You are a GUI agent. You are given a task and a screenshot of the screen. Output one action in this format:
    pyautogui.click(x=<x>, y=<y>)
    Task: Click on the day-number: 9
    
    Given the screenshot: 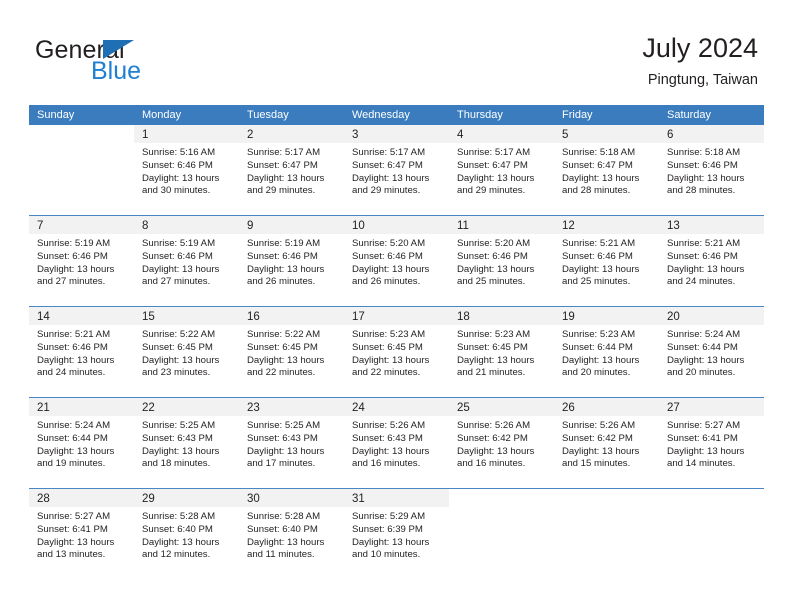 What is the action you would take?
    pyautogui.click(x=250, y=226)
    